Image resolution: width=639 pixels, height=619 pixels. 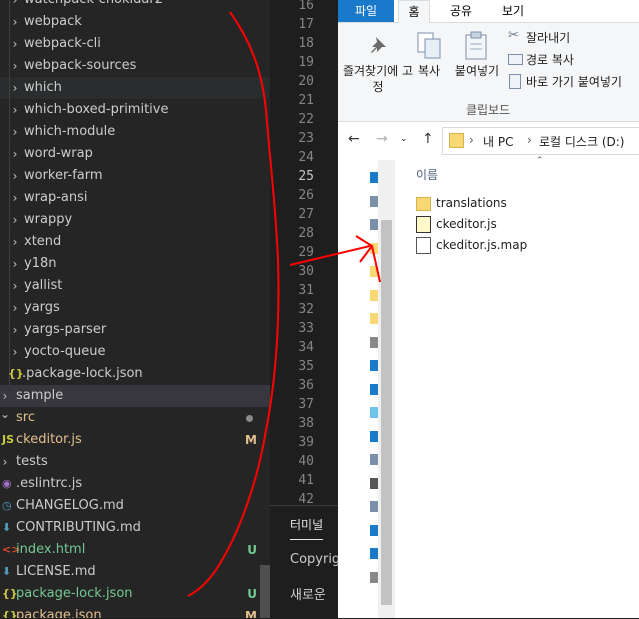 I want to click on tab-home: 홈, so click(x=414, y=12).